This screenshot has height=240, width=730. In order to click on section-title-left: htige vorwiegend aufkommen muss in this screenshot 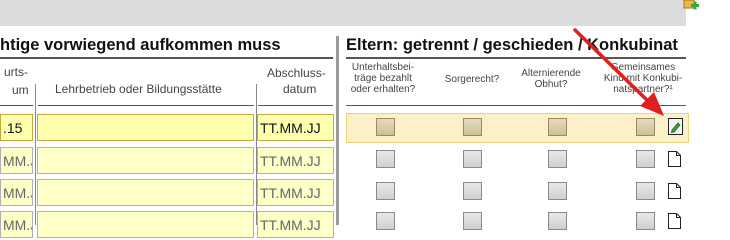, I will do `click(140, 45)`.